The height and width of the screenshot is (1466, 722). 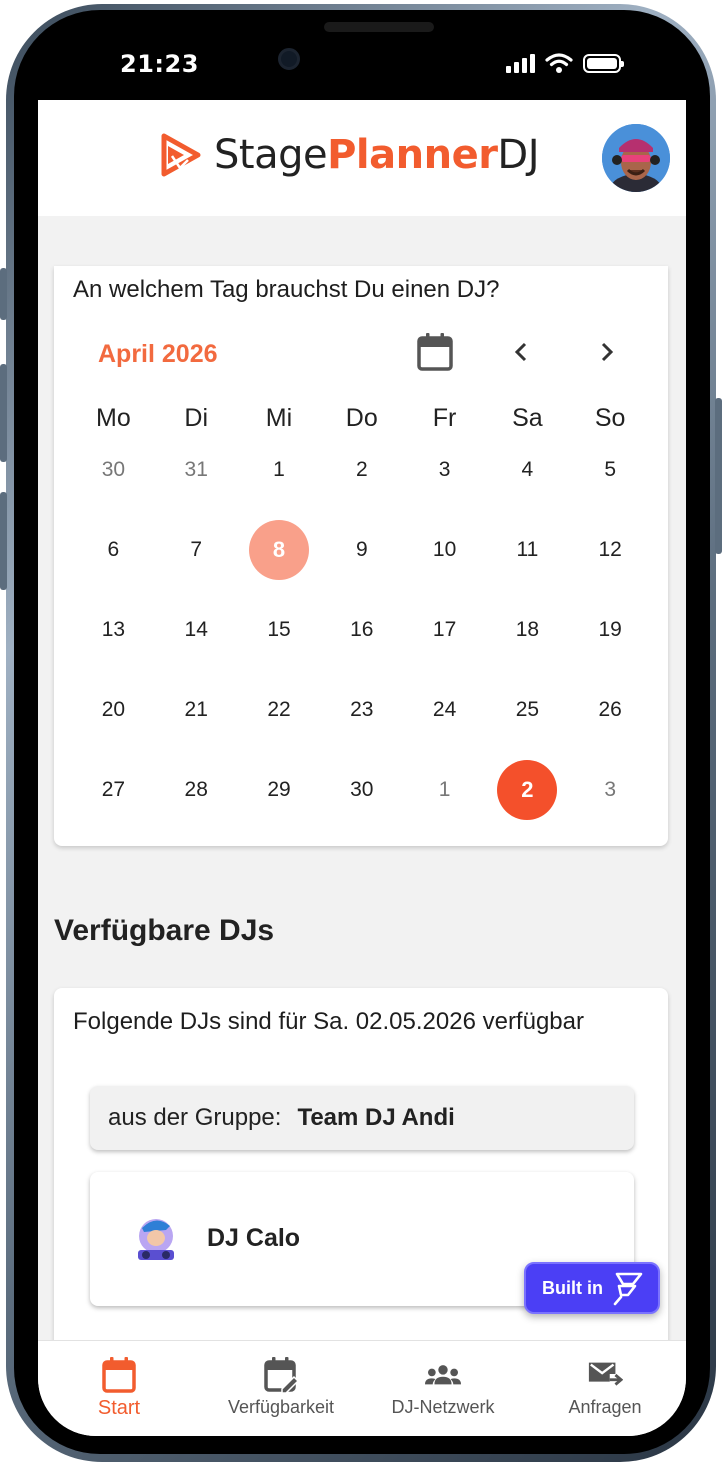 What do you see at coordinates (527, 550) in the screenshot?
I see `calendar-day: 11` at bounding box center [527, 550].